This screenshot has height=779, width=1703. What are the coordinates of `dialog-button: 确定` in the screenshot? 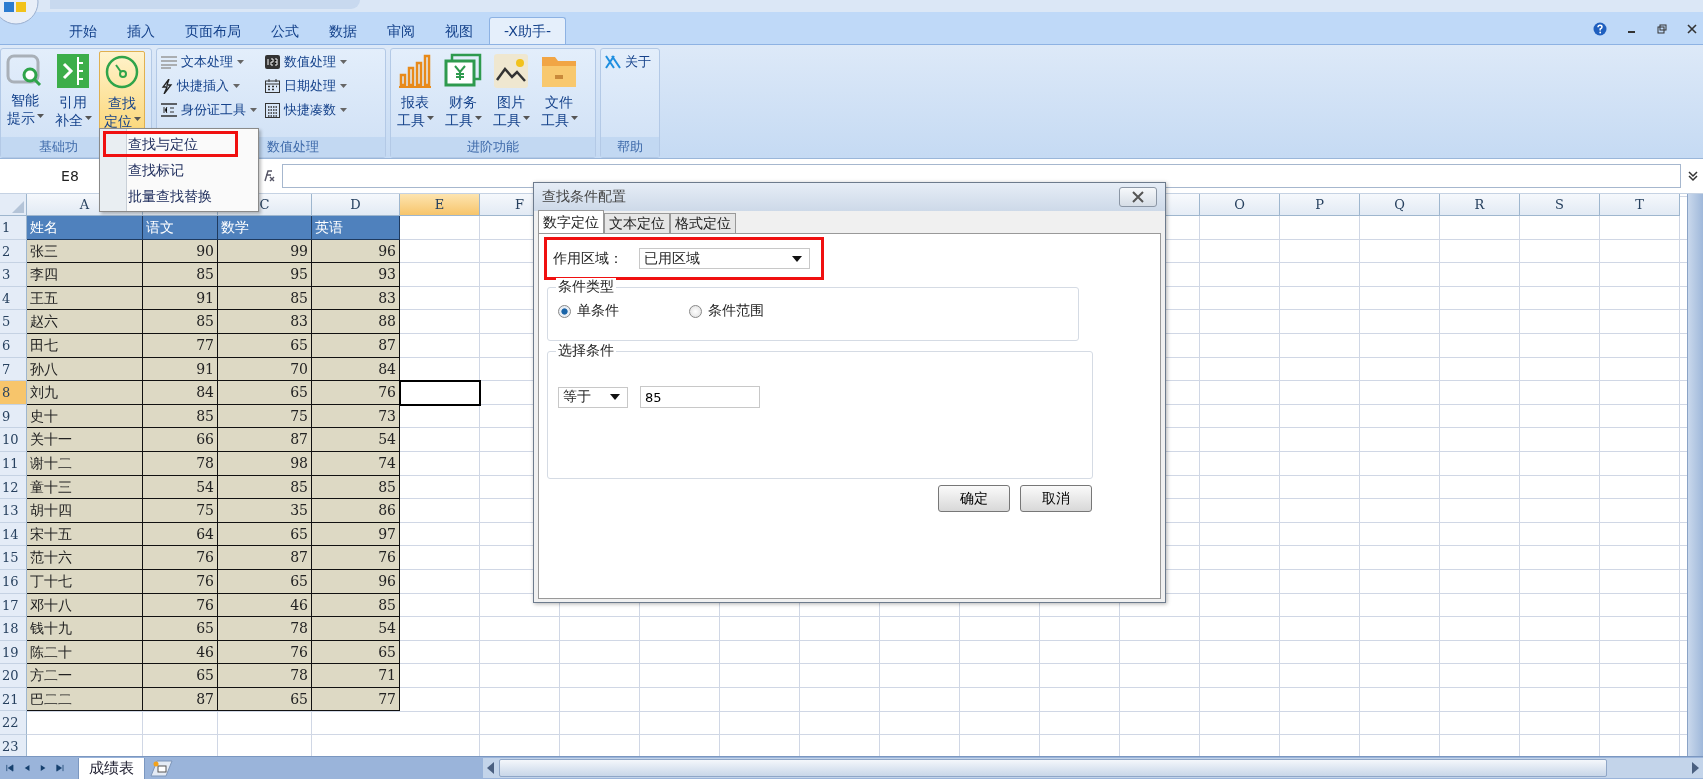 It's located at (974, 498).